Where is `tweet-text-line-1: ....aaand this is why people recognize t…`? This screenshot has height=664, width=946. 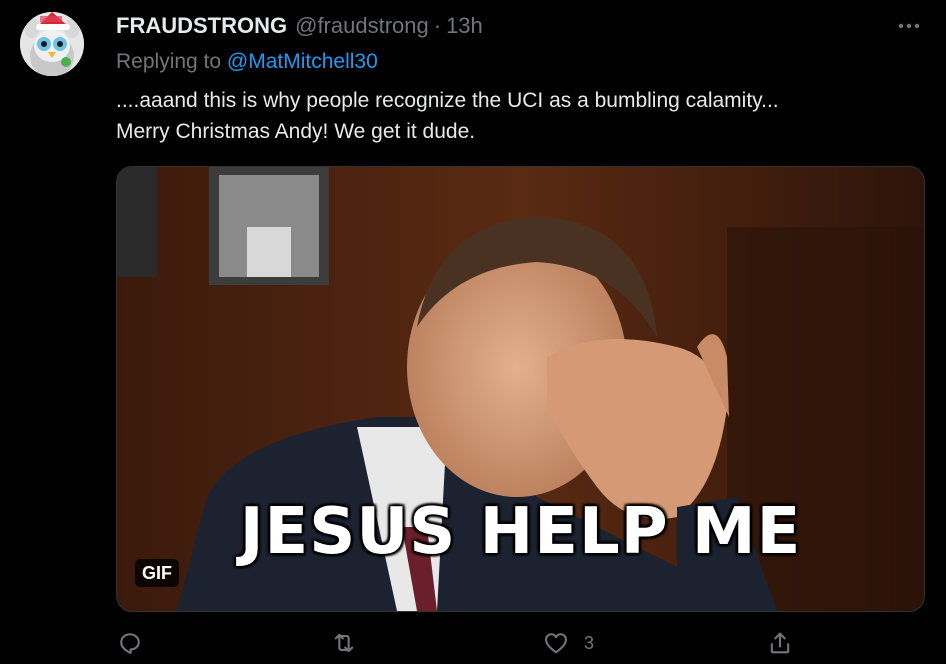 tweet-text-line-1: ....aaand this is why people recognize t… is located at coordinates (447, 100).